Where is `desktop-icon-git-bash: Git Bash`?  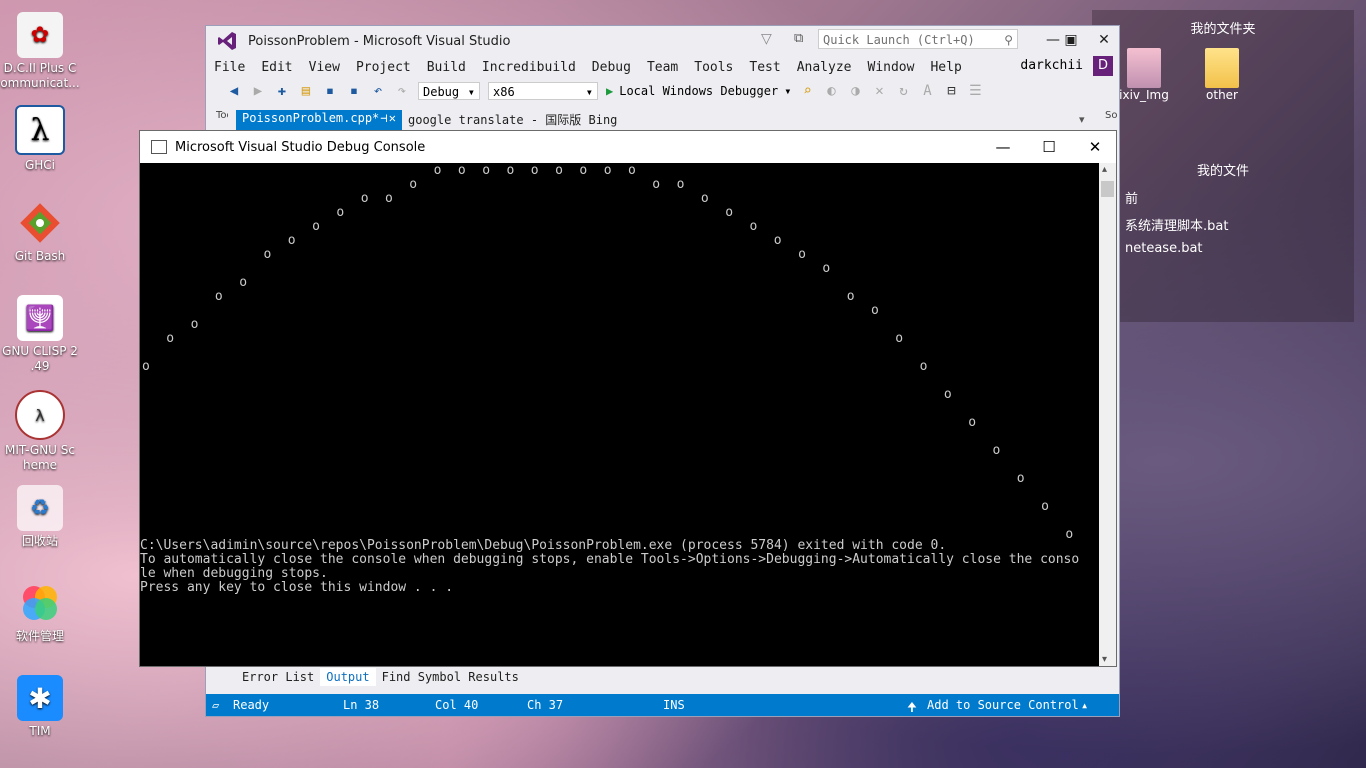 desktop-icon-git-bash: Git Bash is located at coordinates (40, 232).